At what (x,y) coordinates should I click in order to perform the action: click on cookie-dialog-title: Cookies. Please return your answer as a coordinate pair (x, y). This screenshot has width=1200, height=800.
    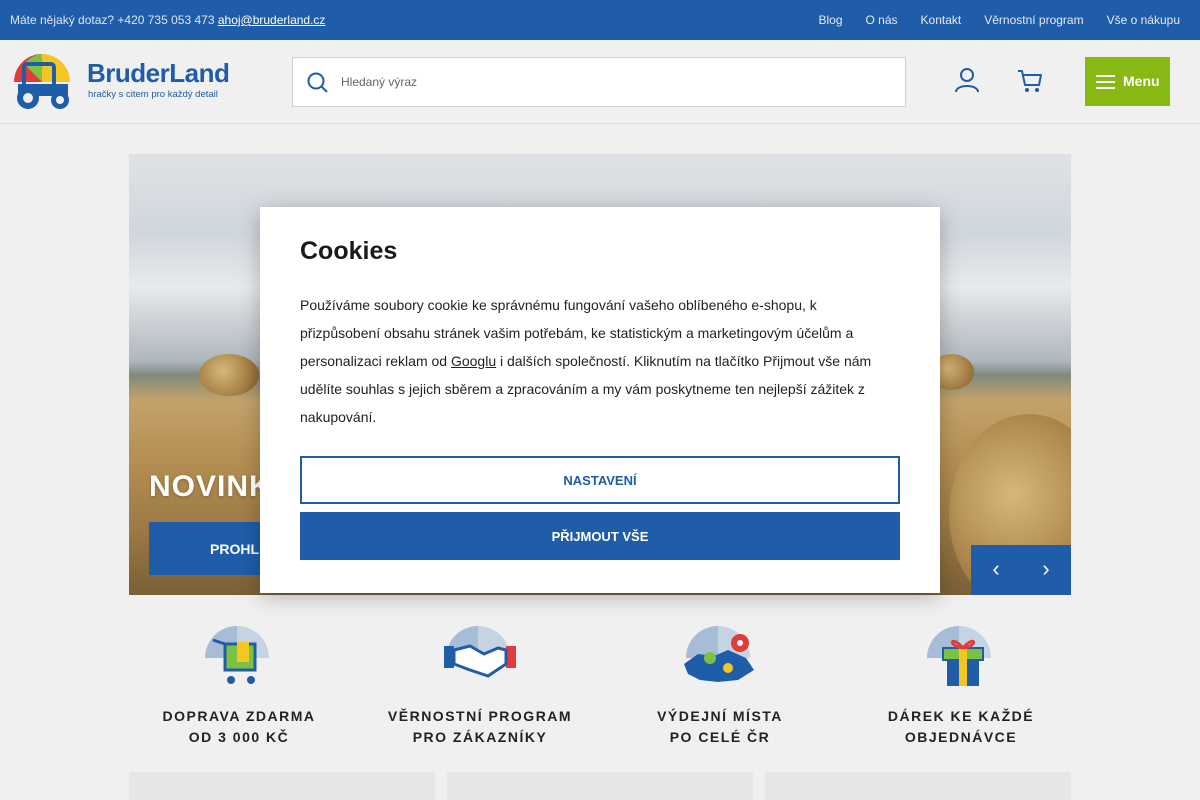
    Looking at the image, I should click on (349, 251).